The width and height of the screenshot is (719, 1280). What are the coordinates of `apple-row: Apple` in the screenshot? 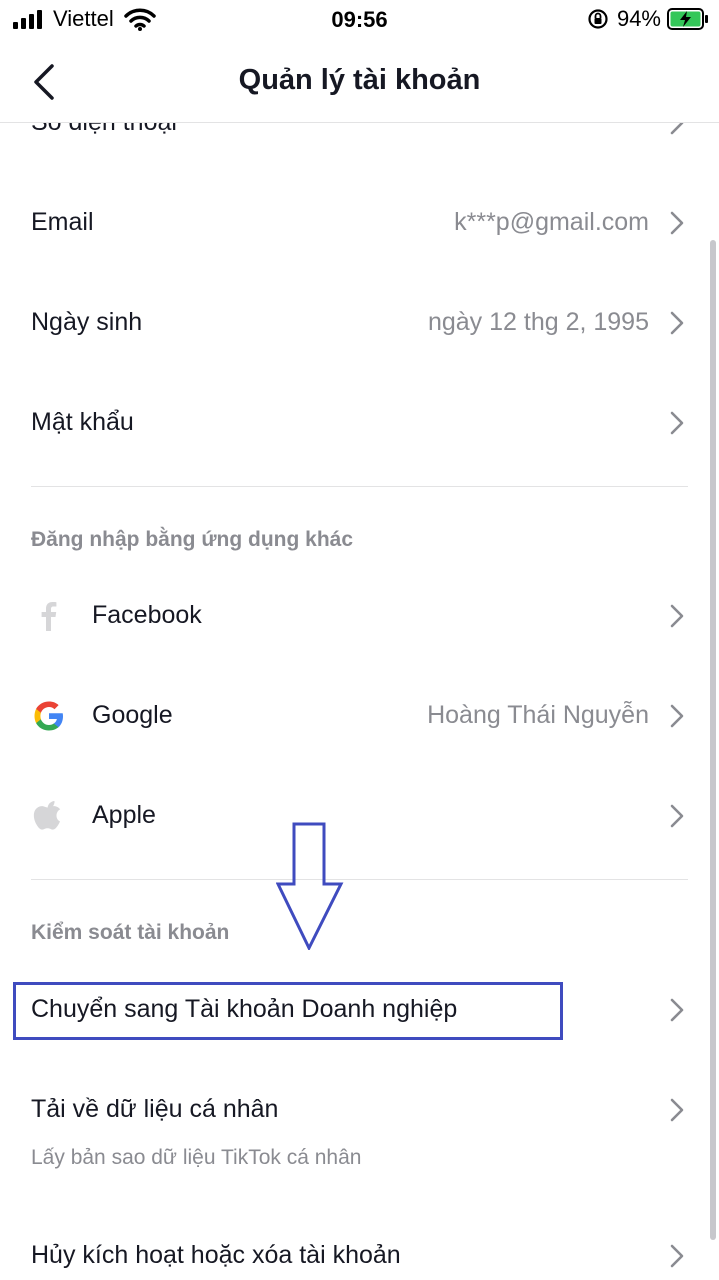 It's located at (359, 816).